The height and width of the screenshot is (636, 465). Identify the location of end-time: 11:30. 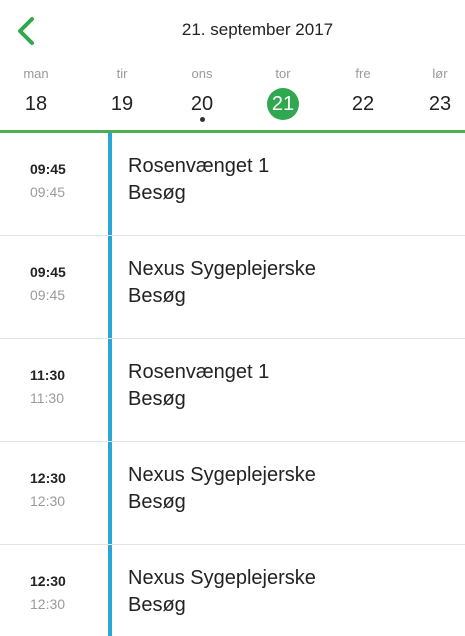
(47, 398).